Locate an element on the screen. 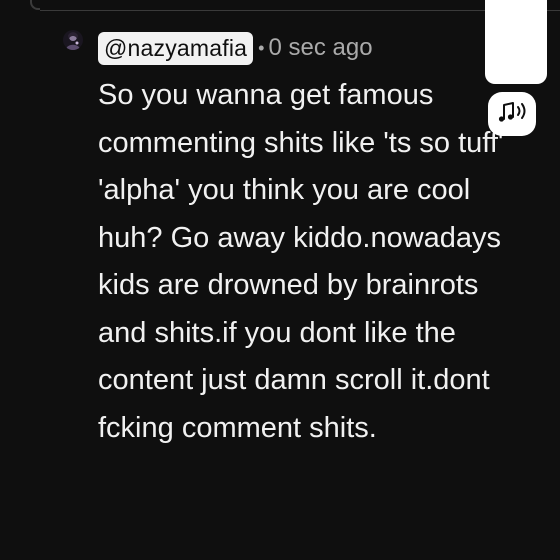  audio-button is located at coordinates (512, 114).